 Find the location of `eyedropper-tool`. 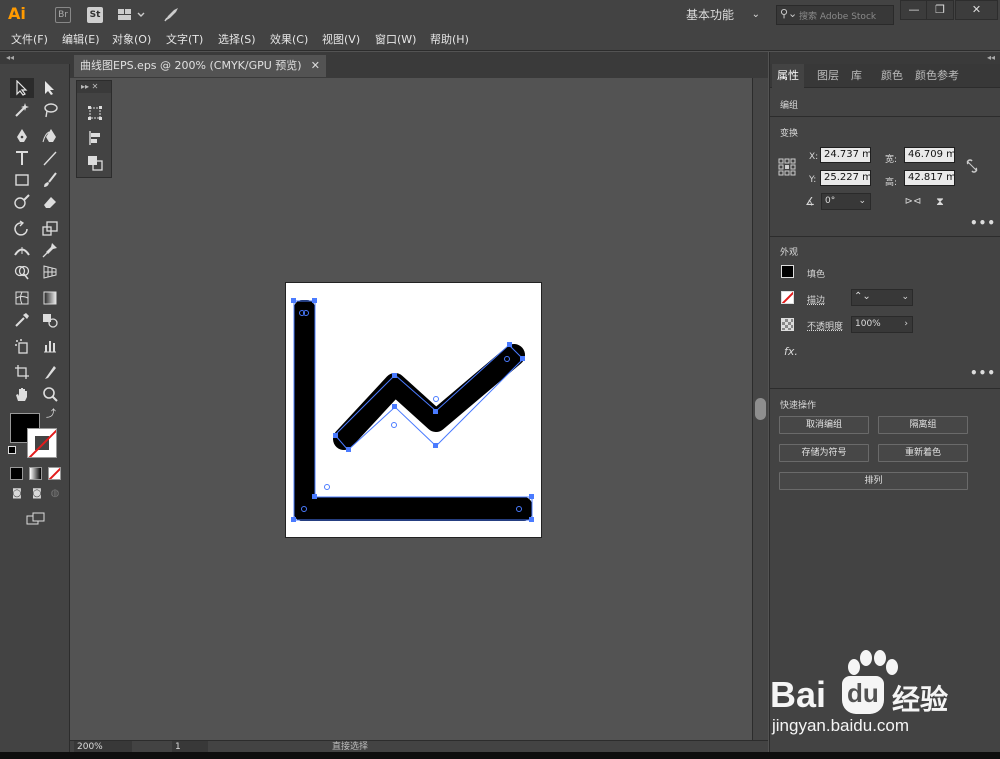

eyedropper-tool is located at coordinates (22, 320).